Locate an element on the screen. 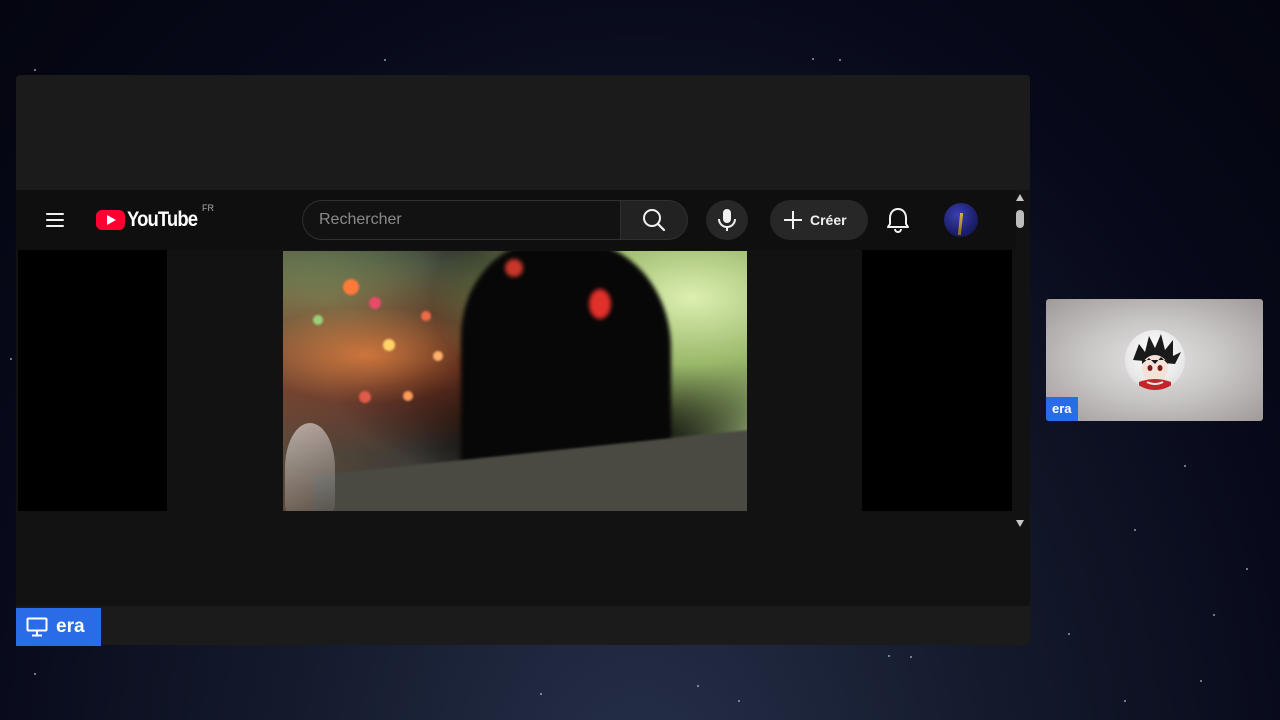 This screenshot has height=720, width=1280. search-button is located at coordinates (654, 220).